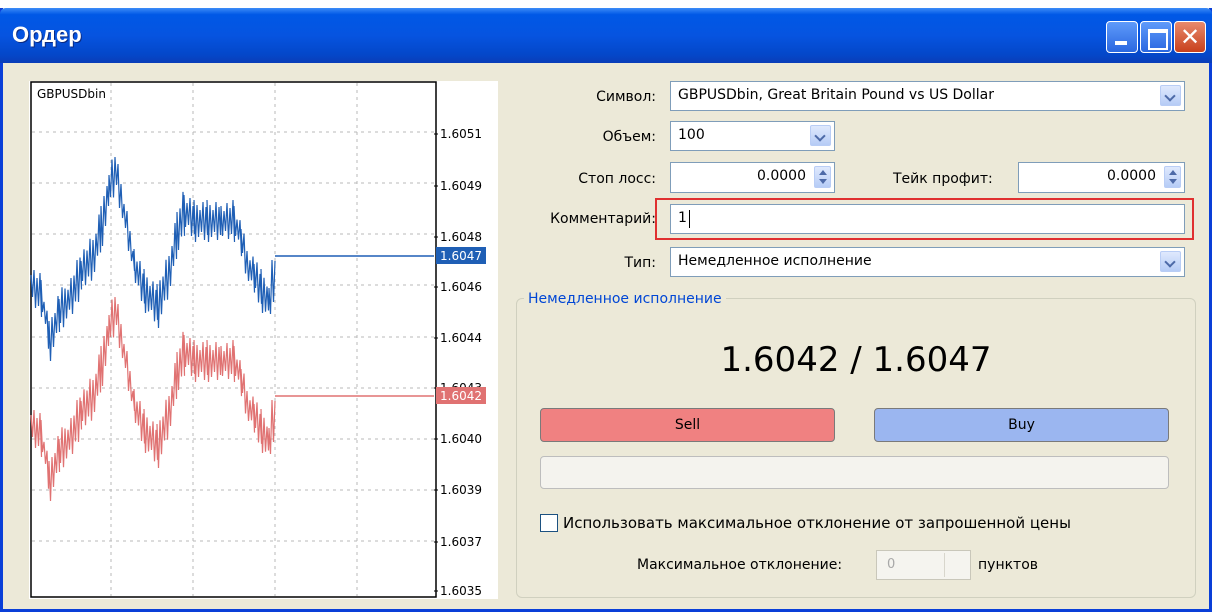 This screenshot has height=612, width=1212. I want to click on points-label: пунктов, so click(1008, 565).